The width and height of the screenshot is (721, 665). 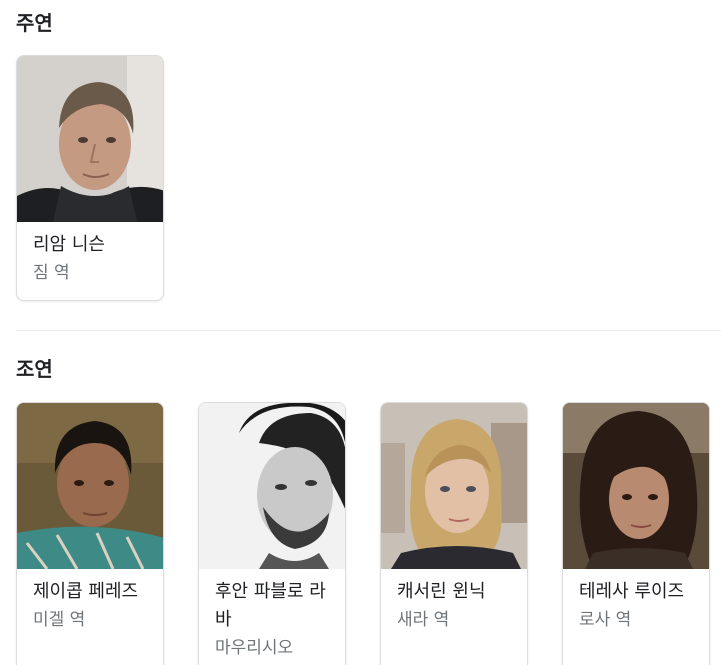 I want to click on cast-card-juan-pablo-raba: 후안 파블로 라바 마우리시오, so click(x=272, y=533).